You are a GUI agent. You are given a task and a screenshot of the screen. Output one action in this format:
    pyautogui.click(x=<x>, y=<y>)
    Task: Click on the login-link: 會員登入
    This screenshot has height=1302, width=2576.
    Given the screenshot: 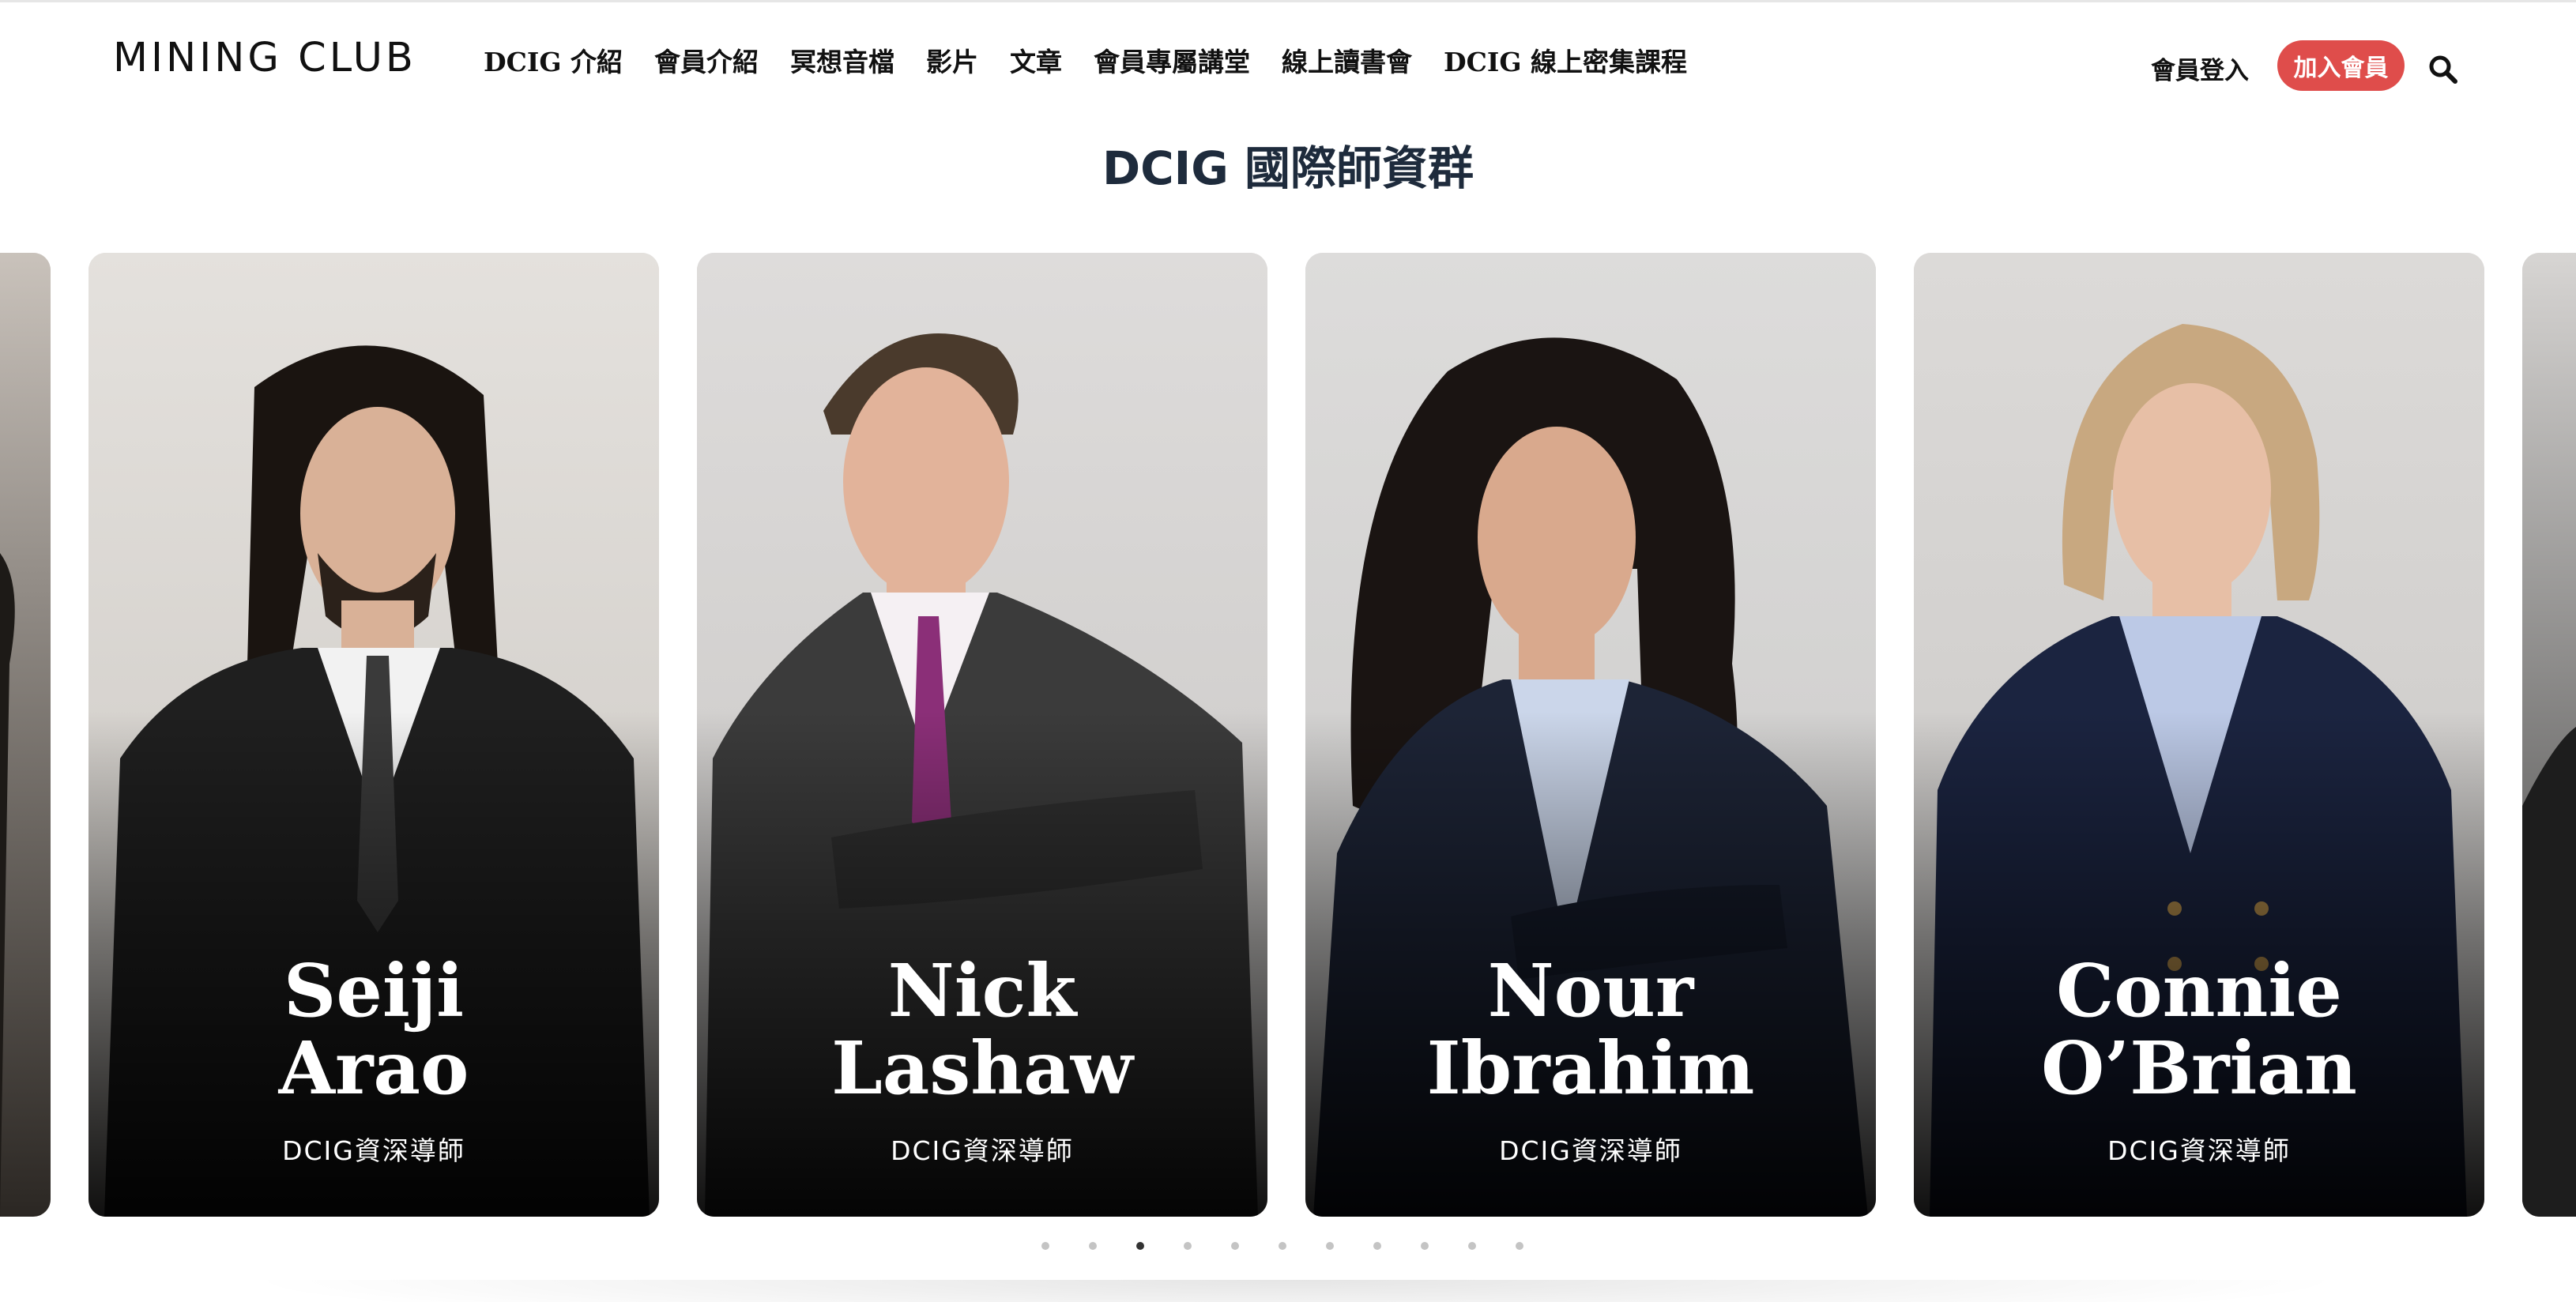 What is the action you would take?
    pyautogui.click(x=2200, y=68)
    